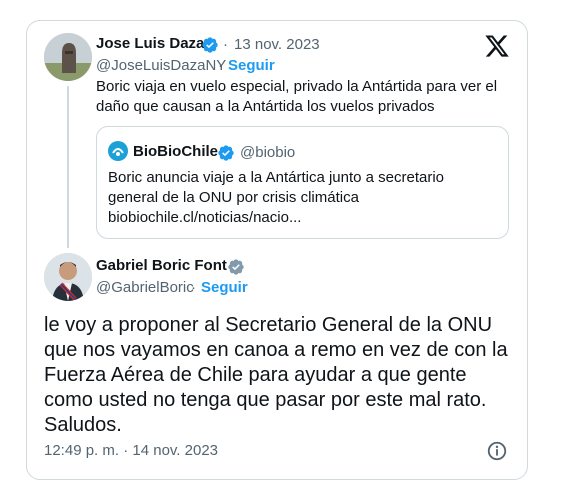 The image size is (581, 480). Describe the element at coordinates (118, 151) in the screenshot. I see `biobio-logo-icon` at that location.